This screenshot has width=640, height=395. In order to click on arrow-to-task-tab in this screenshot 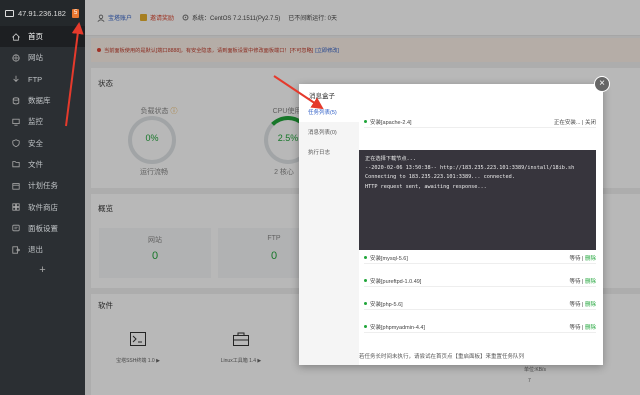, I will do `click(298, 92)`.